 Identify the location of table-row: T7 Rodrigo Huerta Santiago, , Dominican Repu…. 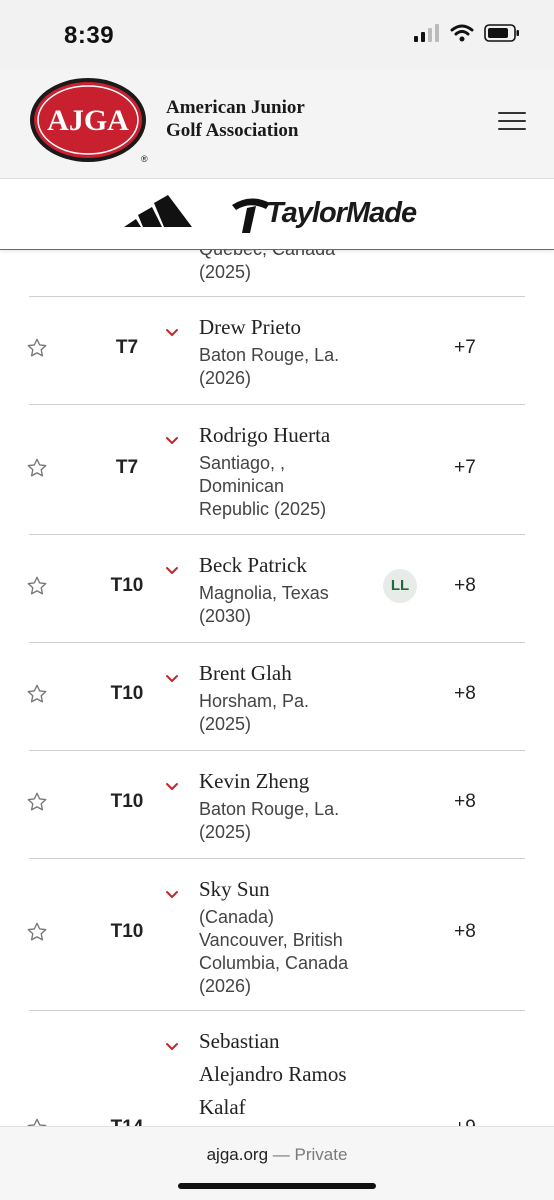
(275, 470).